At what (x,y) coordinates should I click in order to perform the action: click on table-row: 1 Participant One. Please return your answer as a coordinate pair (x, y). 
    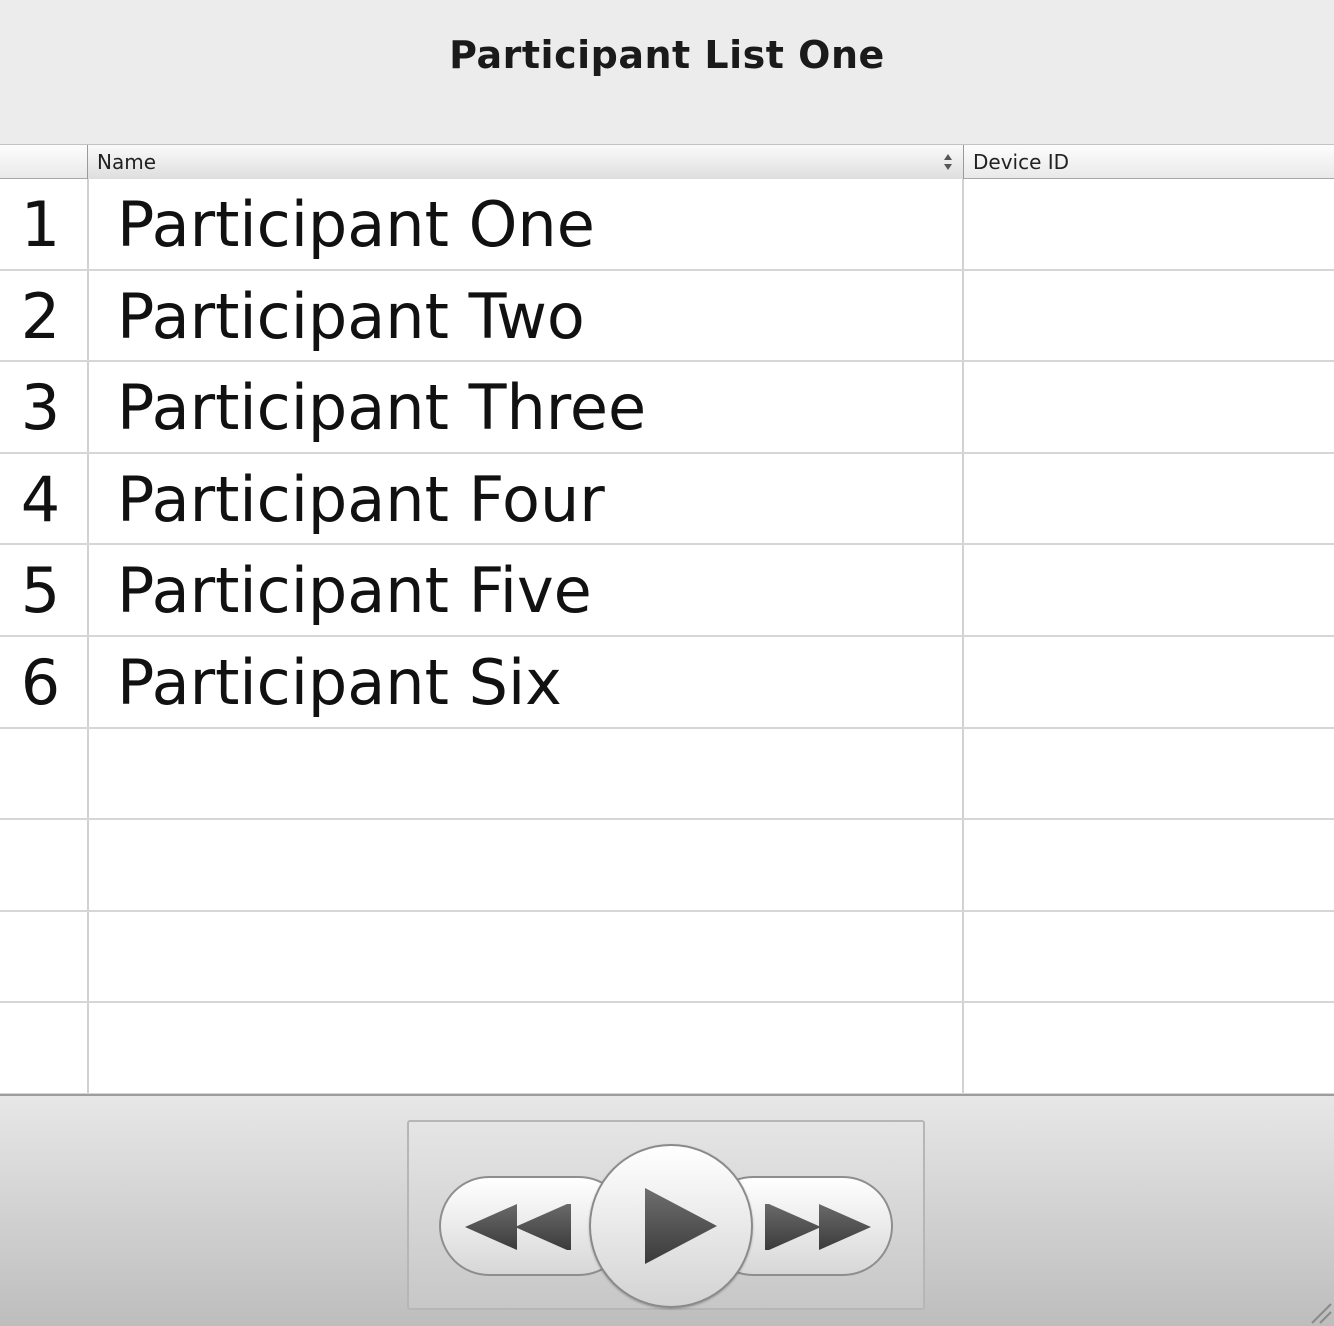
    Looking at the image, I should click on (667, 225).